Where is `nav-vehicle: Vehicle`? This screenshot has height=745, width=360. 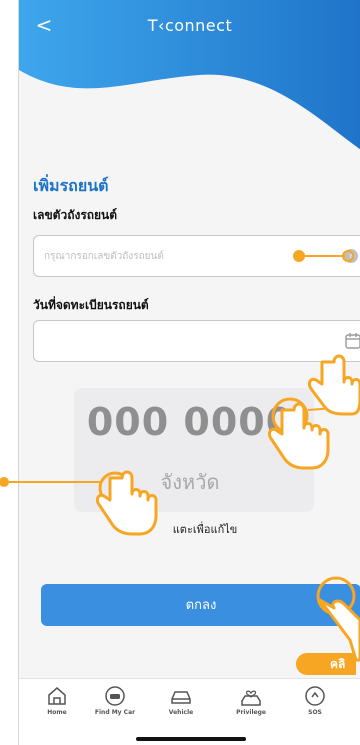 nav-vehicle: Vehicle is located at coordinates (181, 700).